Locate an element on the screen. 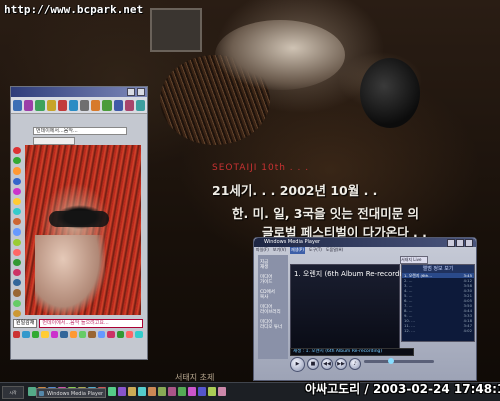 The image size is (500, 401). menu-item: 도움말(H) is located at coordinates (334, 250).